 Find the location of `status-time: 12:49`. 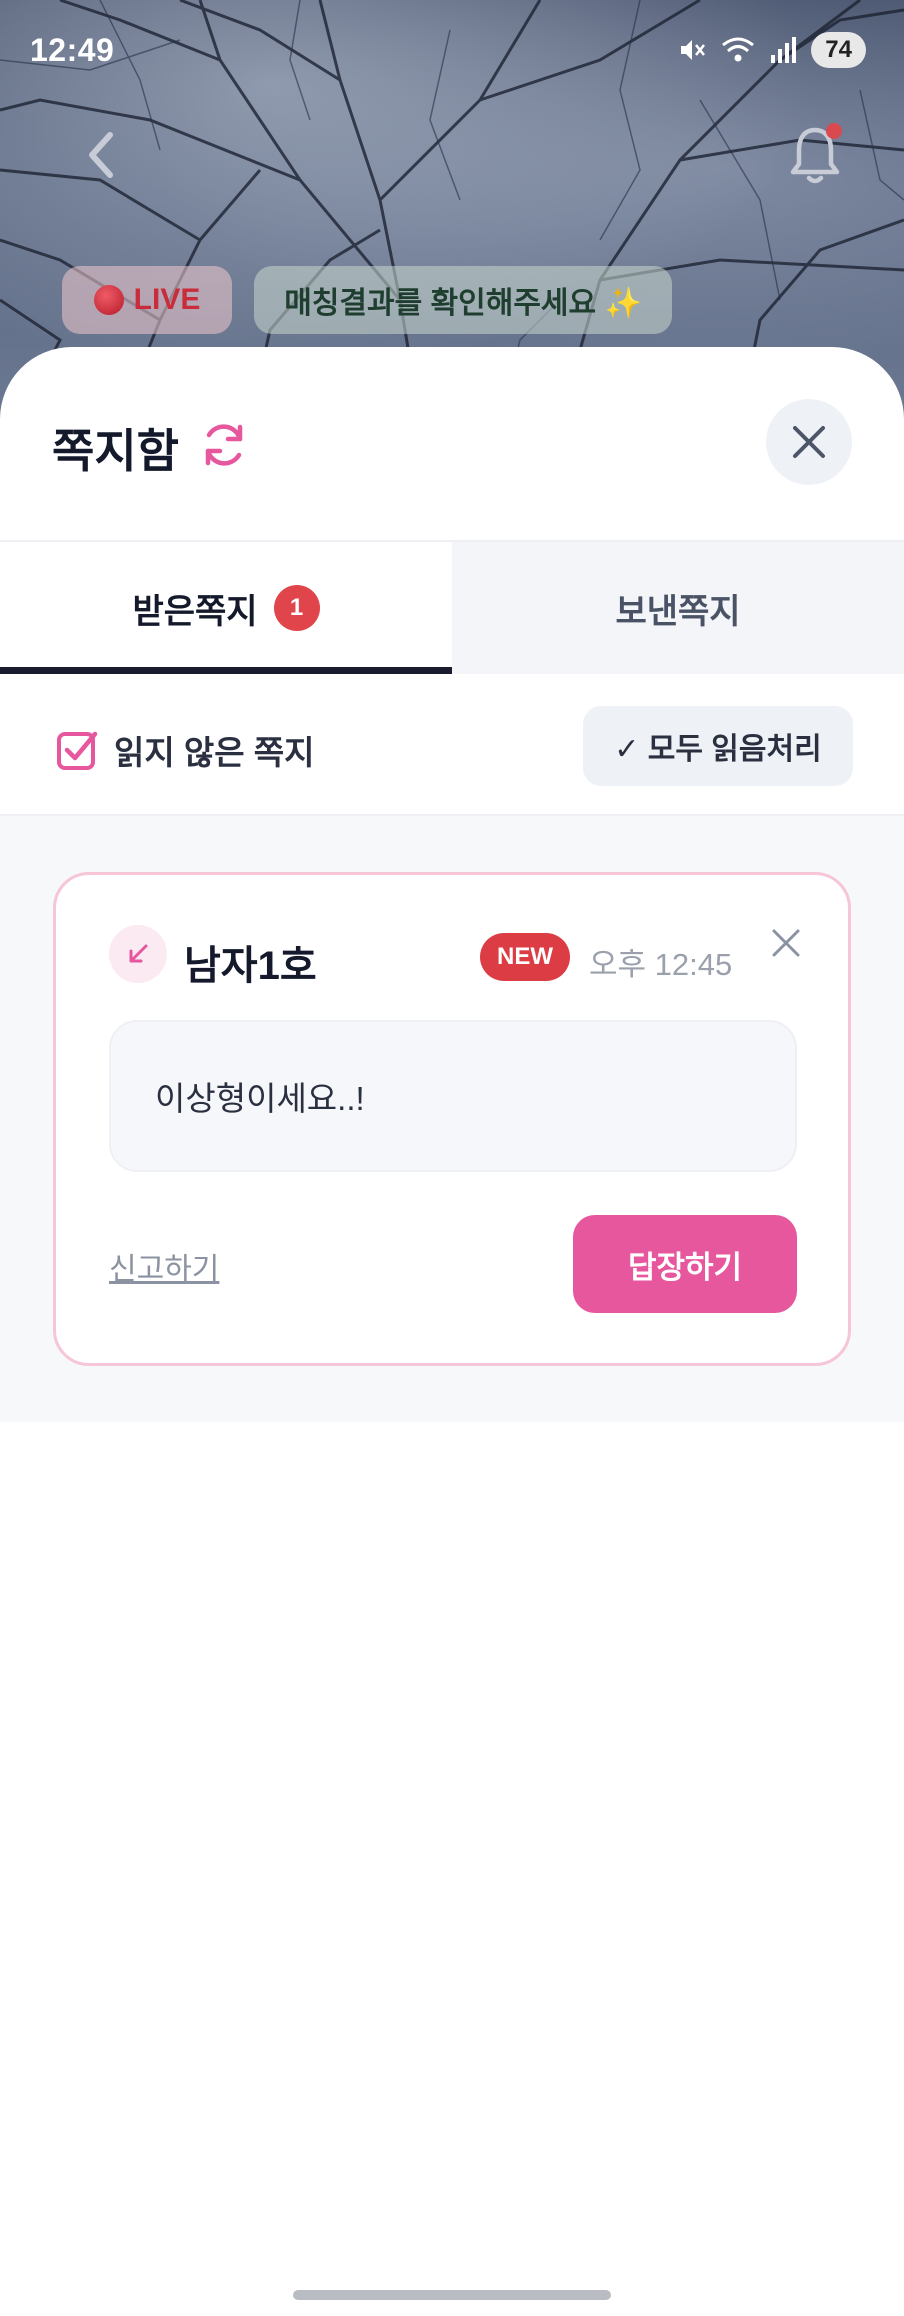

status-time: 12:49 is located at coordinates (72, 50).